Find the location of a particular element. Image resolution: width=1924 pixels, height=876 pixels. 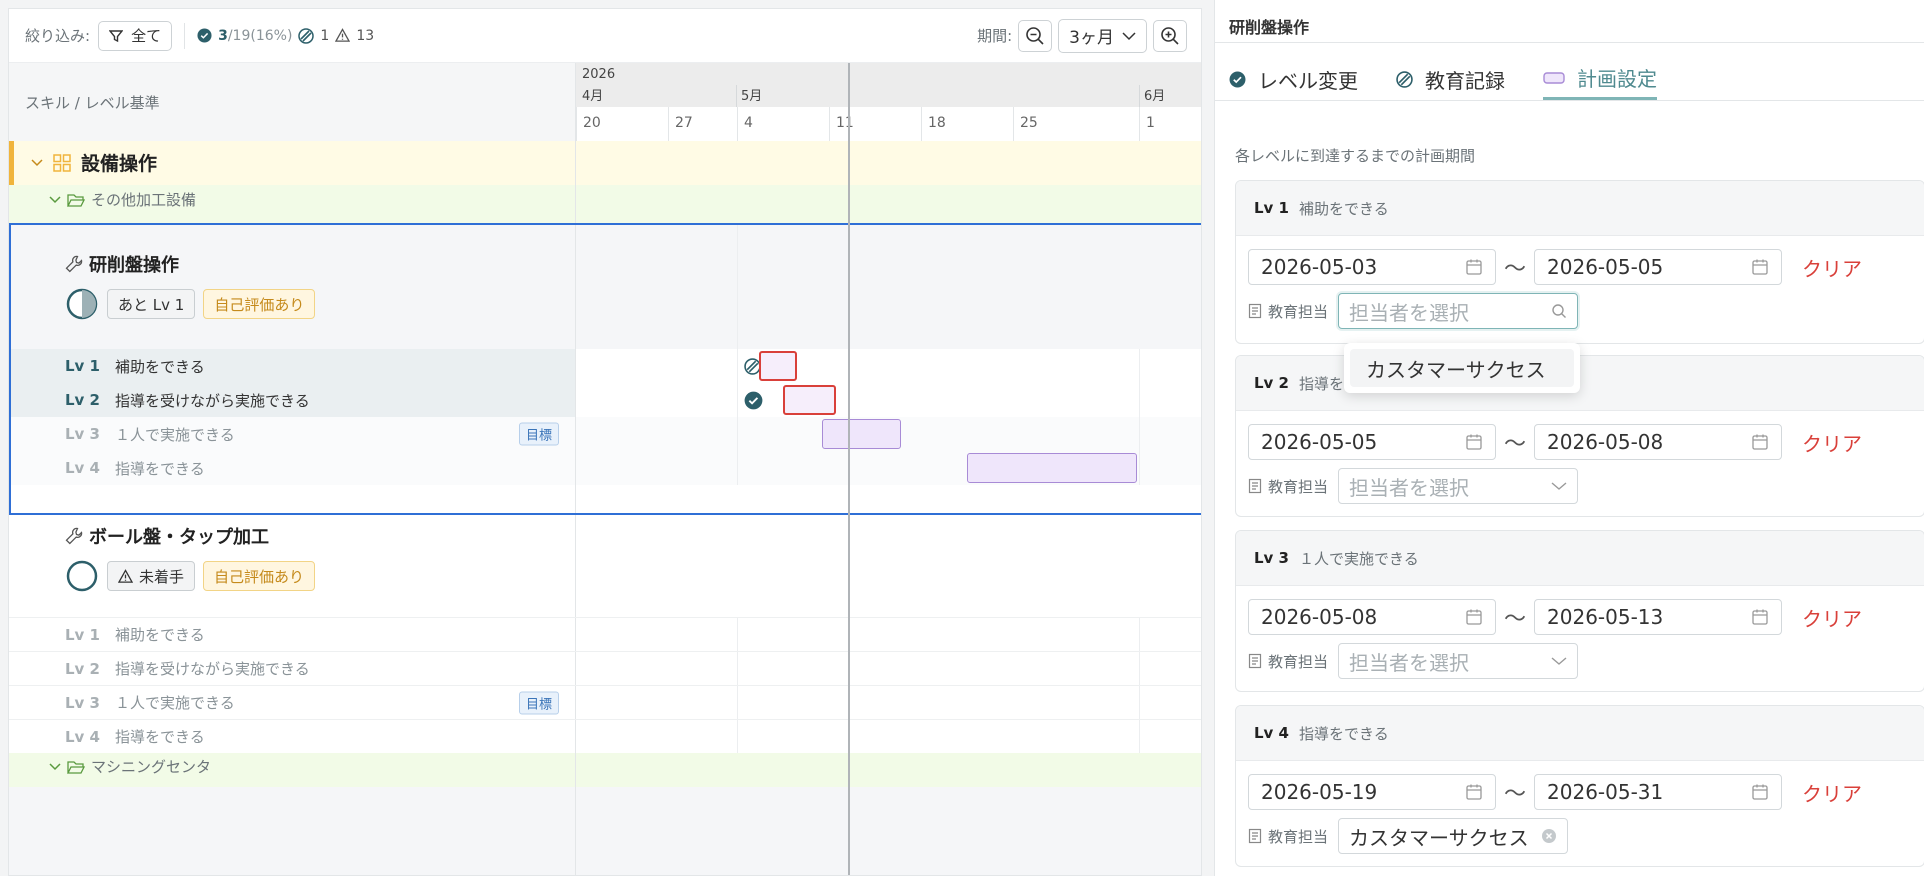

zoom-in-button is located at coordinates (1170, 35).